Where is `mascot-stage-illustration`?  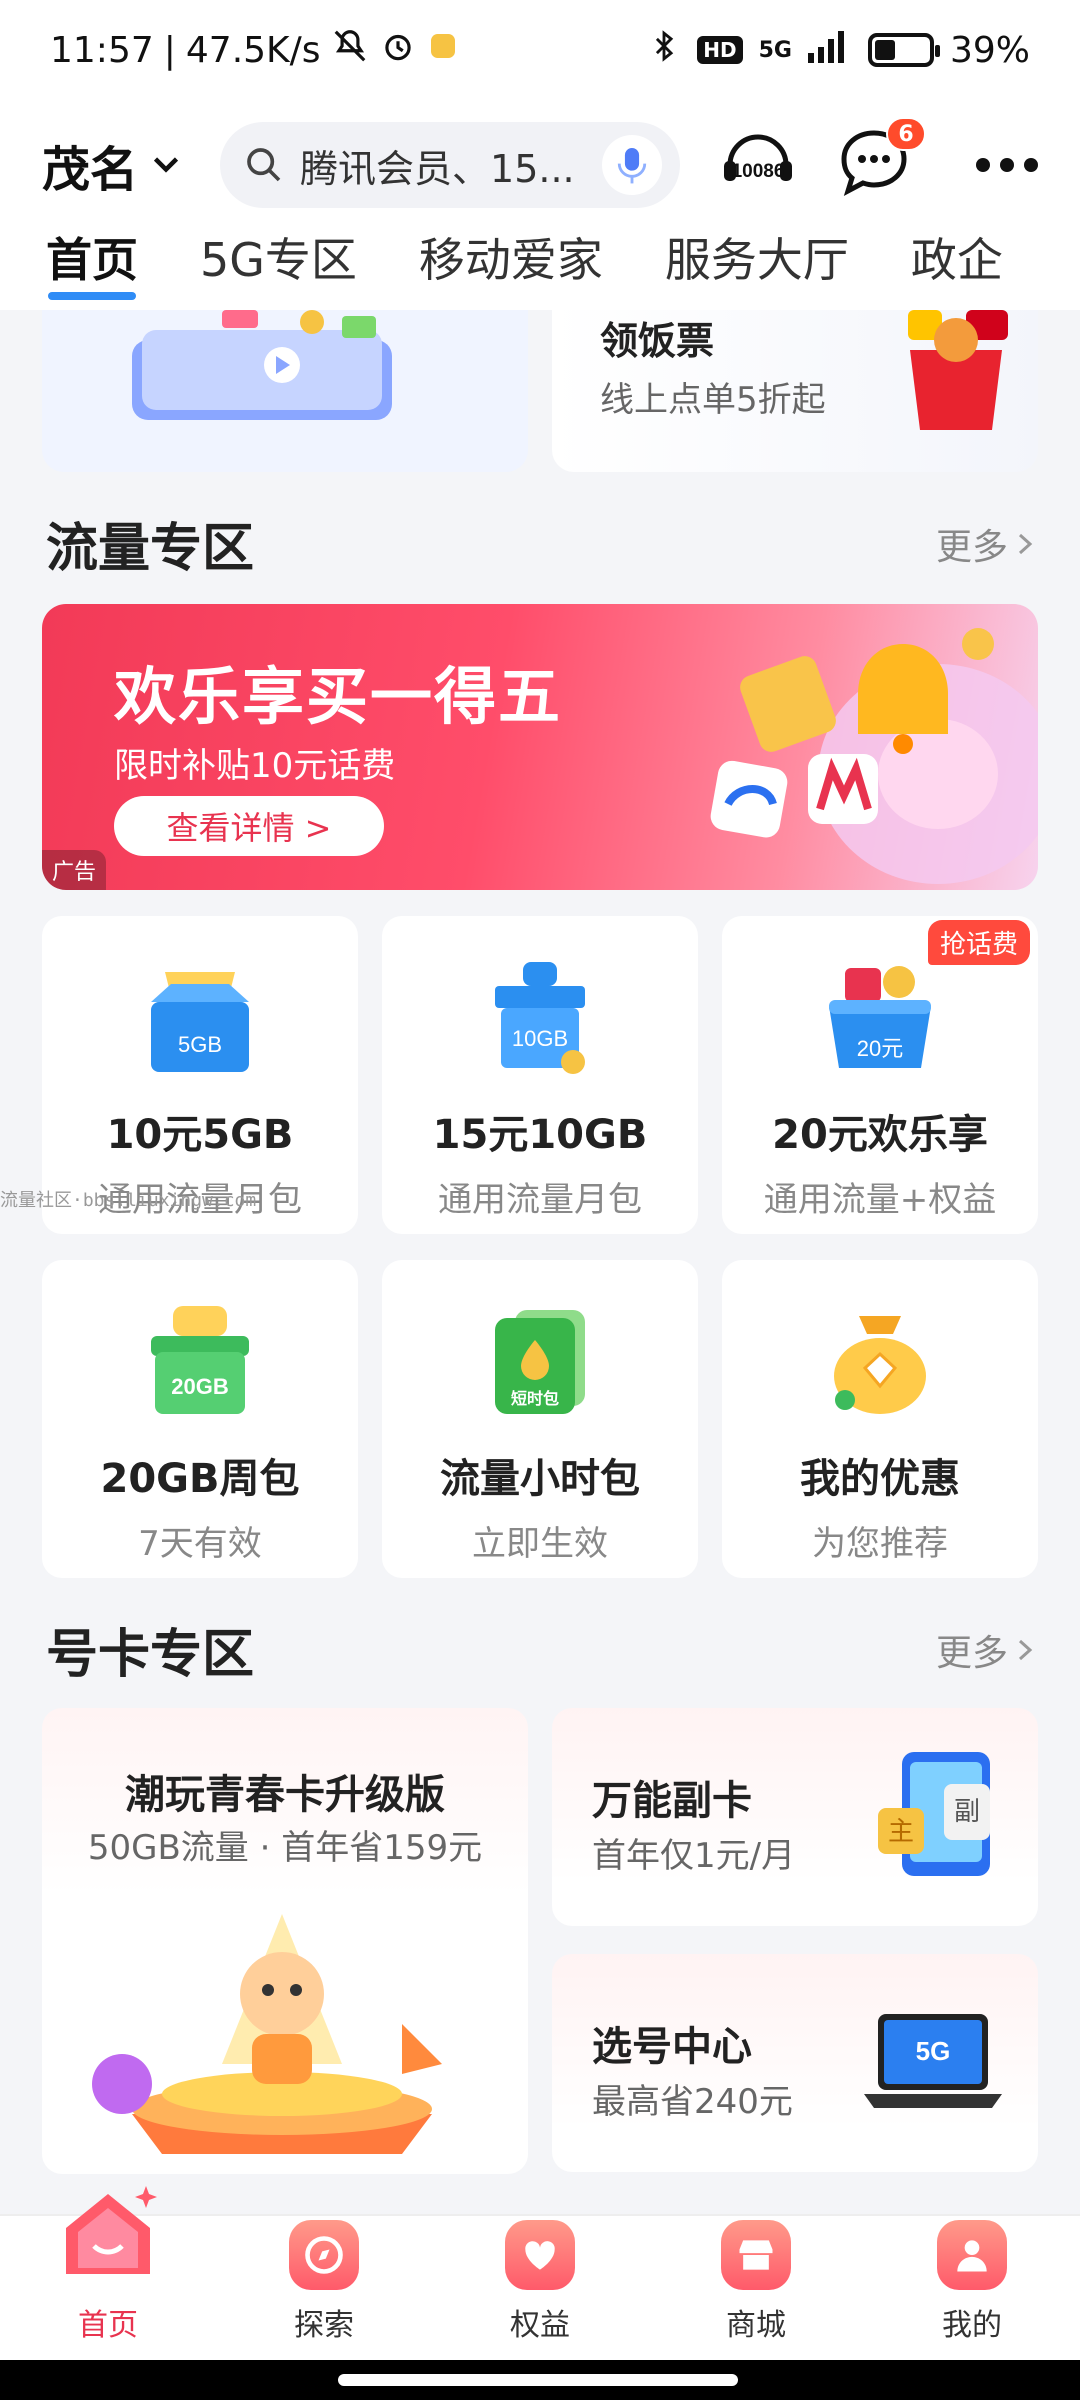
mascot-stage-illustration is located at coordinates (267, 2034).